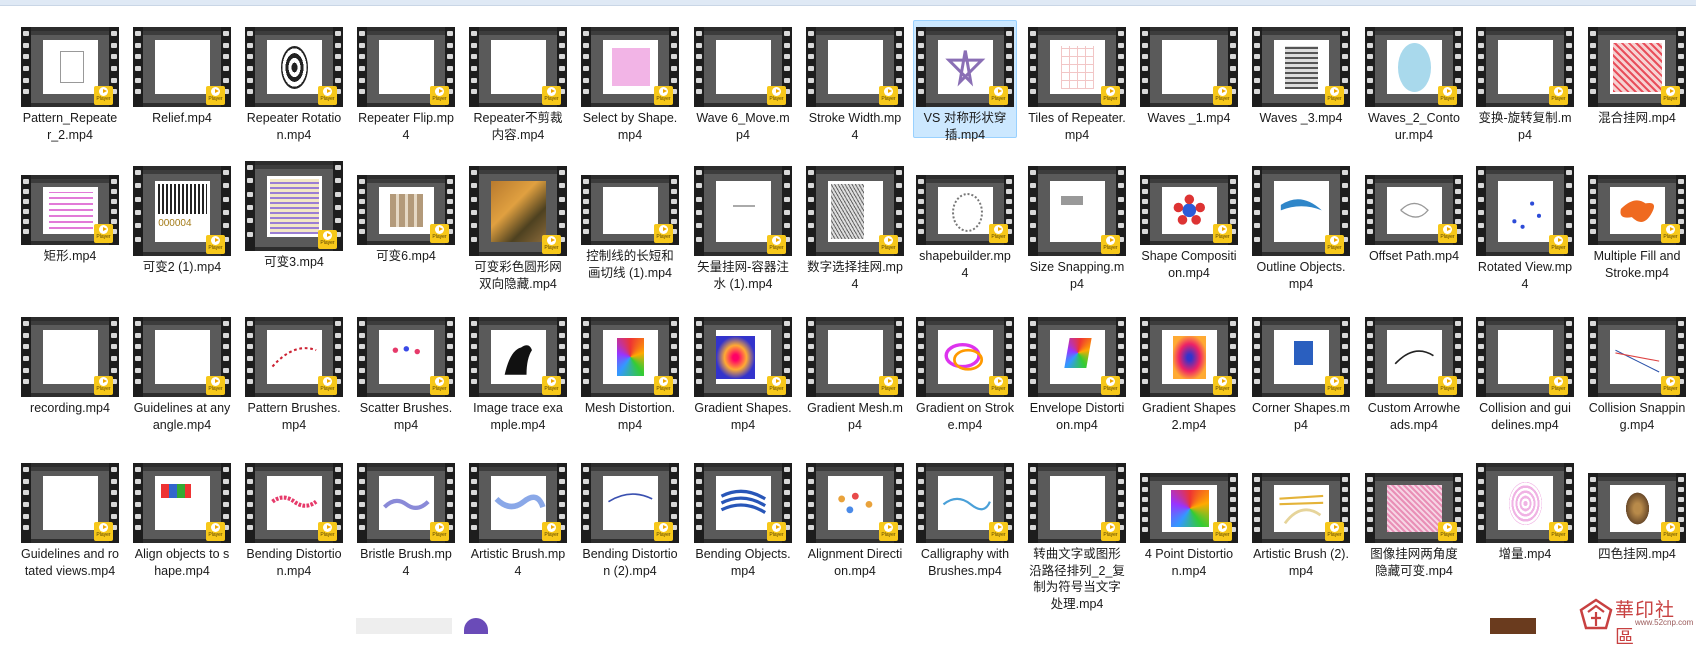 The height and width of the screenshot is (649, 1696). Describe the element at coordinates (1301, 223) in the screenshot. I see `video-file-item: Player Outline Objects.mp4` at that location.